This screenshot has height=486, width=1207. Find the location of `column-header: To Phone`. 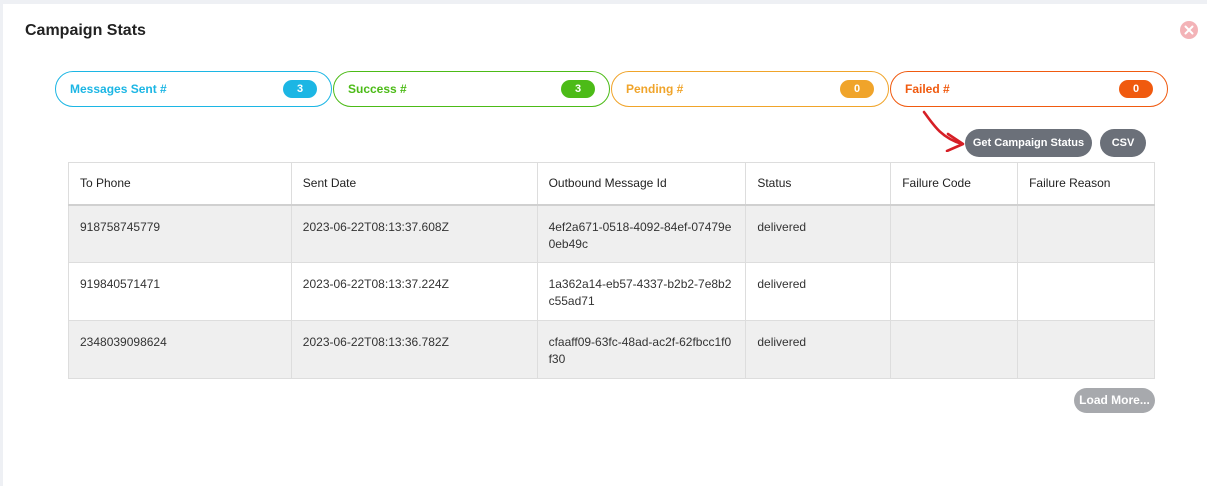

column-header: To Phone is located at coordinates (180, 183).